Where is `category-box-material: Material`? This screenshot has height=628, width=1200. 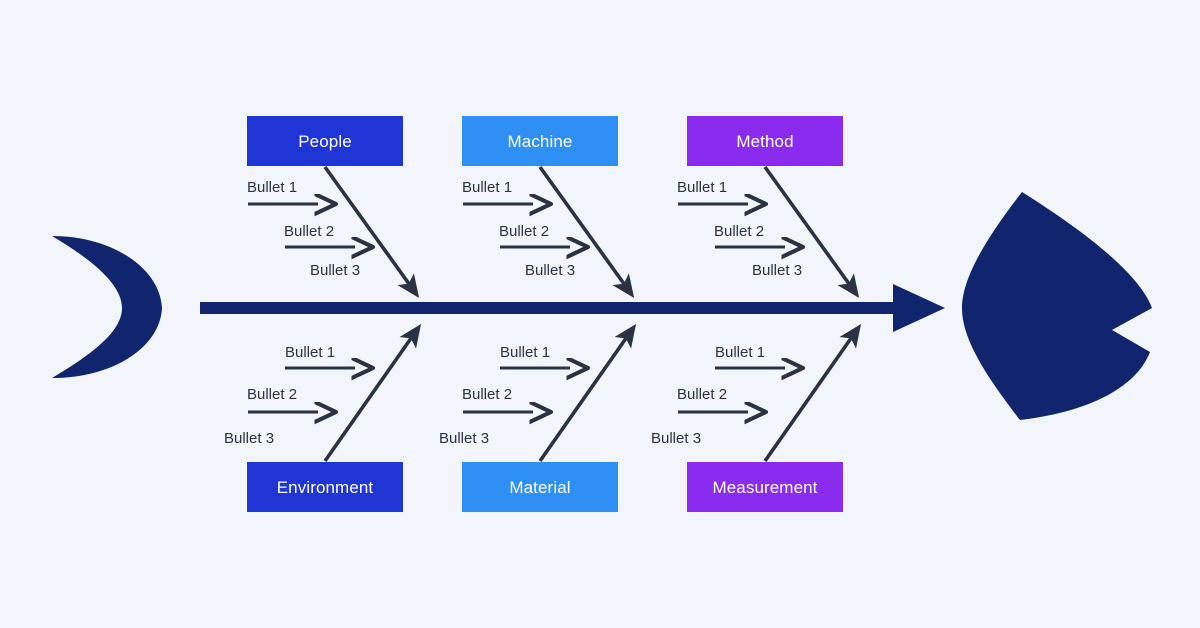
category-box-material: Material is located at coordinates (540, 487).